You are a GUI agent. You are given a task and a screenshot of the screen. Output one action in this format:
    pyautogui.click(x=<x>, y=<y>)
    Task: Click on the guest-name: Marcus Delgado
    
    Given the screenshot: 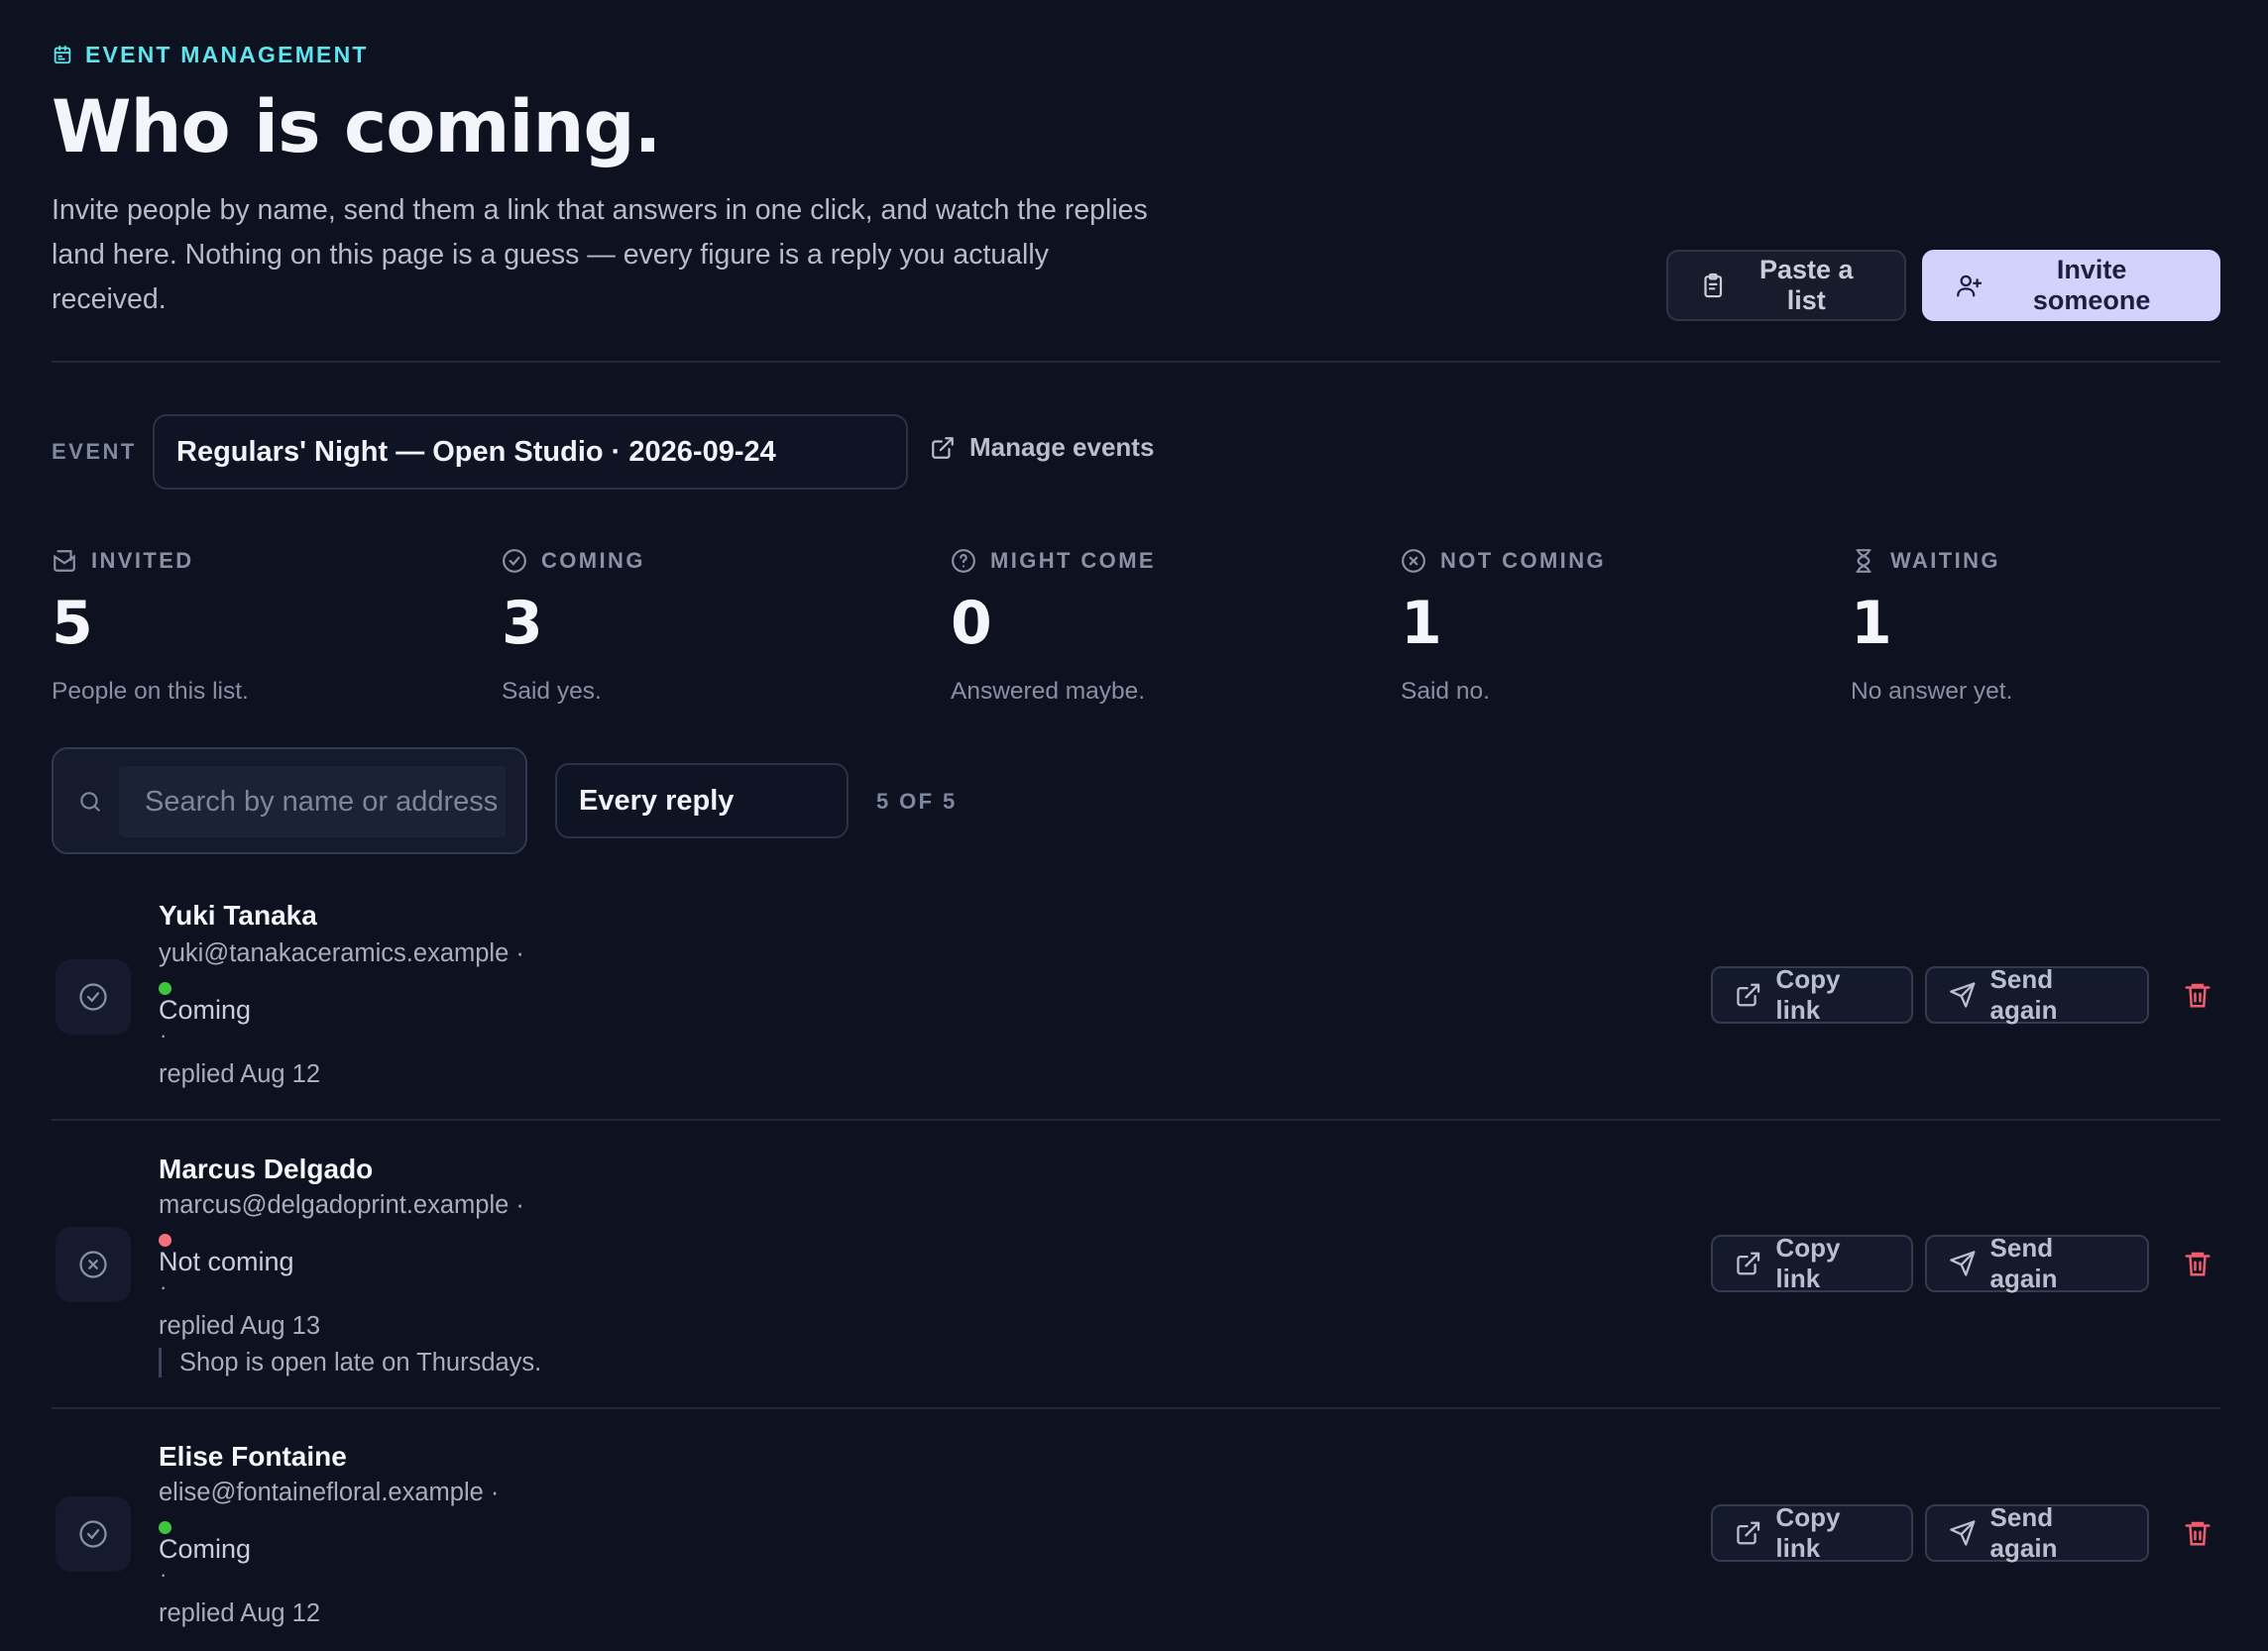 What is the action you would take?
    pyautogui.click(x=266, y=1169)
    